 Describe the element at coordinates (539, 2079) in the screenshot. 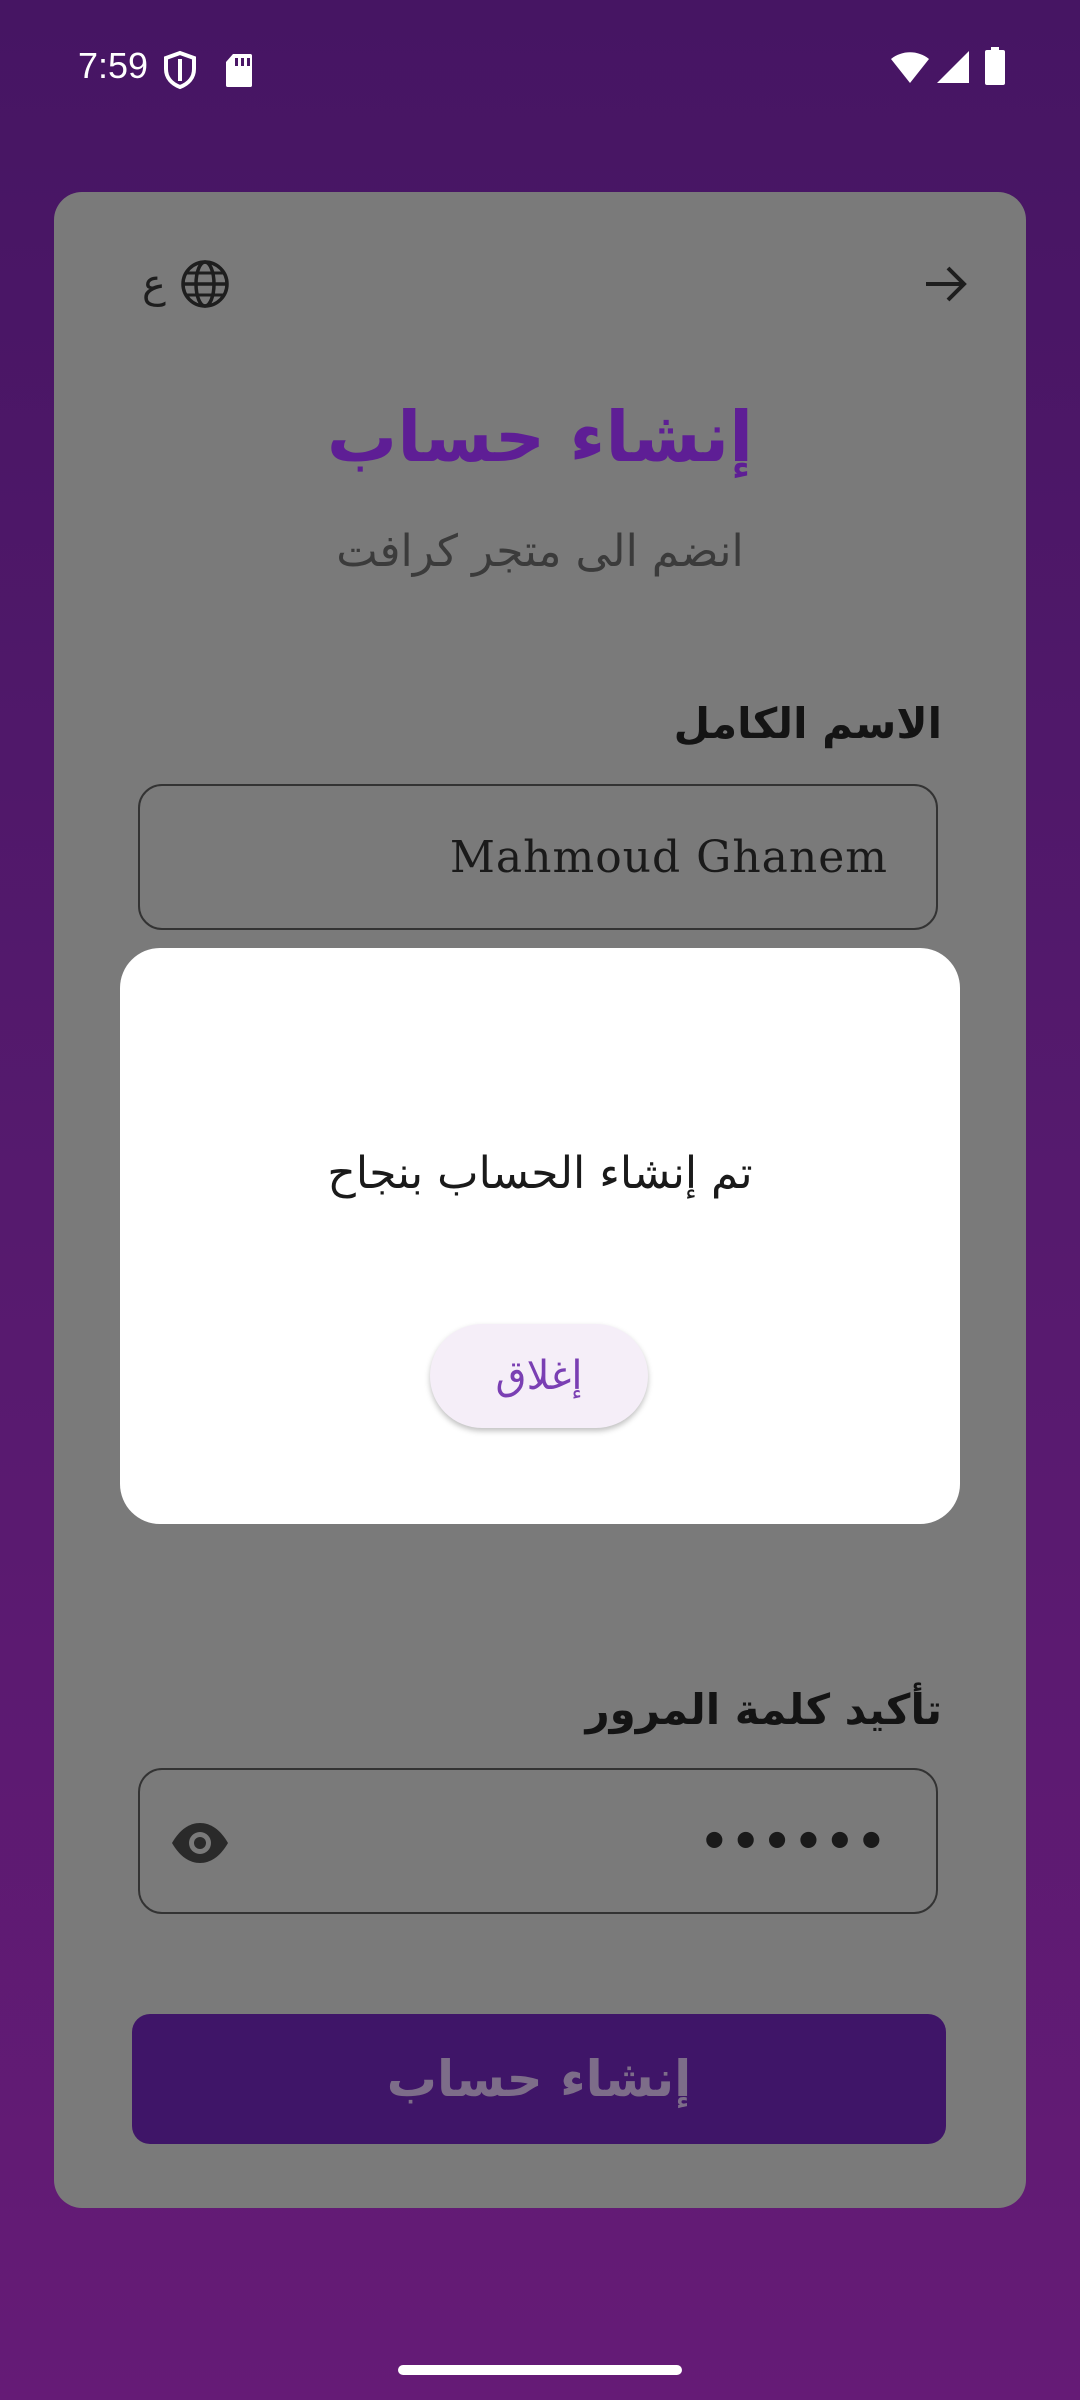

I see `create-account-button: إنشاء حساب` at that location.